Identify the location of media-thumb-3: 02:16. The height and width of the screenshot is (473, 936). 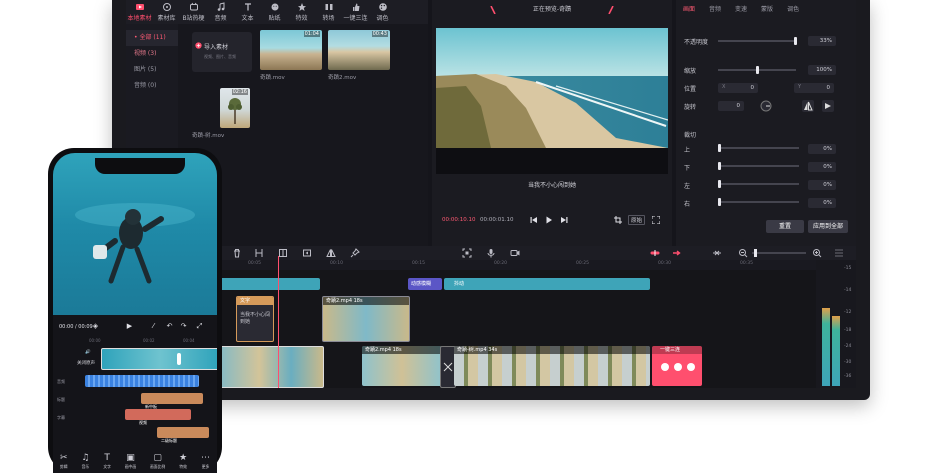
(235, 108).